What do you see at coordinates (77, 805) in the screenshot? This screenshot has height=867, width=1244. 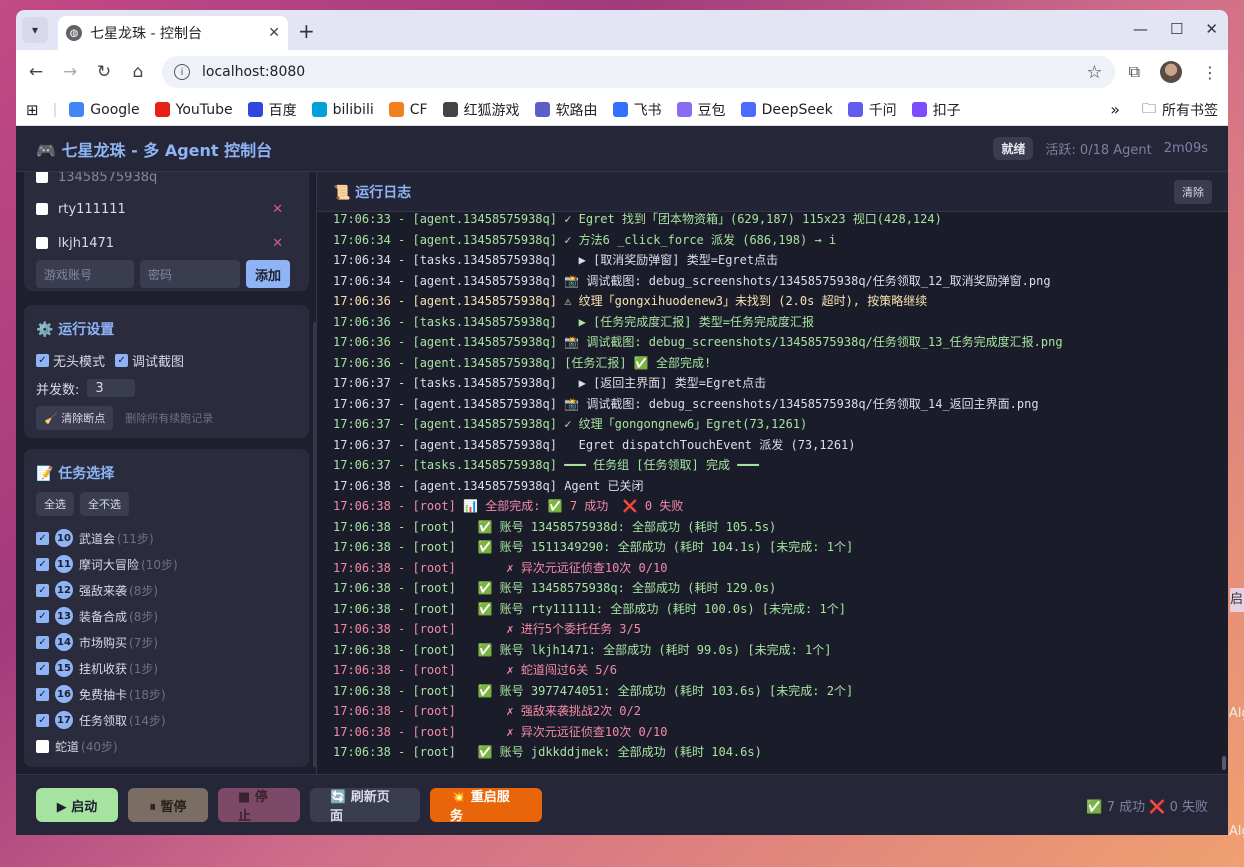 I see `start-button: ▶ 启动` at bounding box center [77, 805].